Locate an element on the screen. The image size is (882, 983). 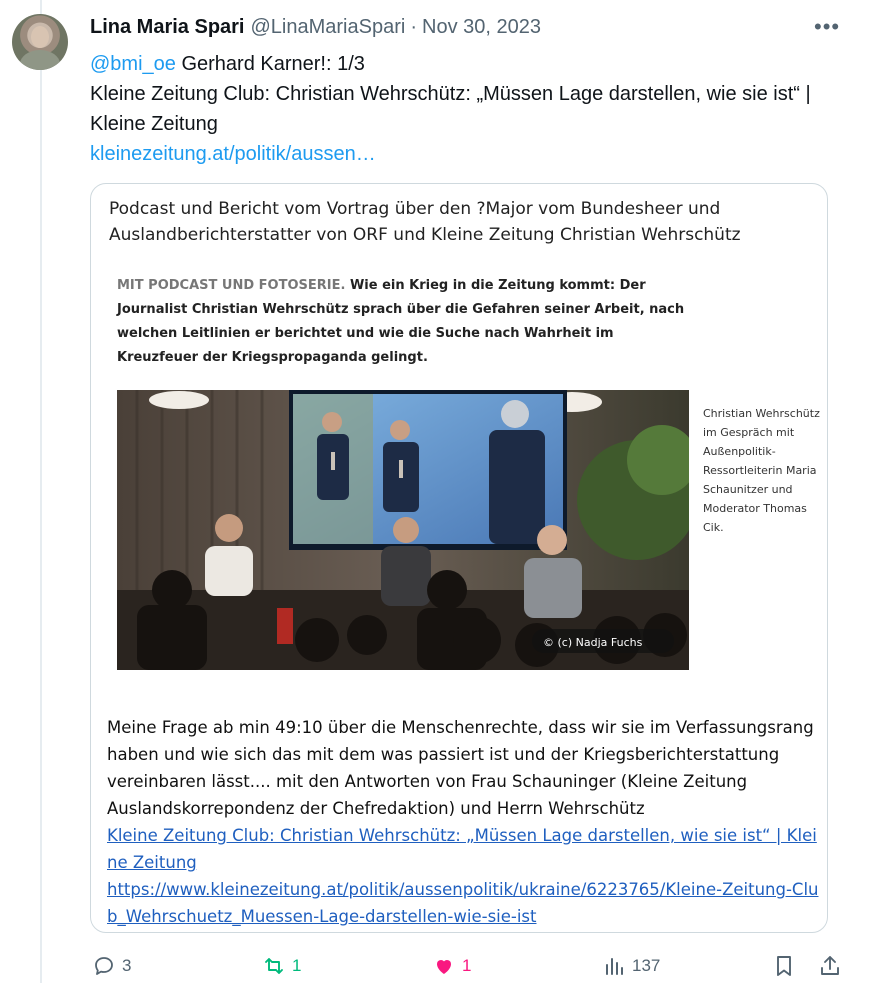
avatar is located at coordinates (40, 42).